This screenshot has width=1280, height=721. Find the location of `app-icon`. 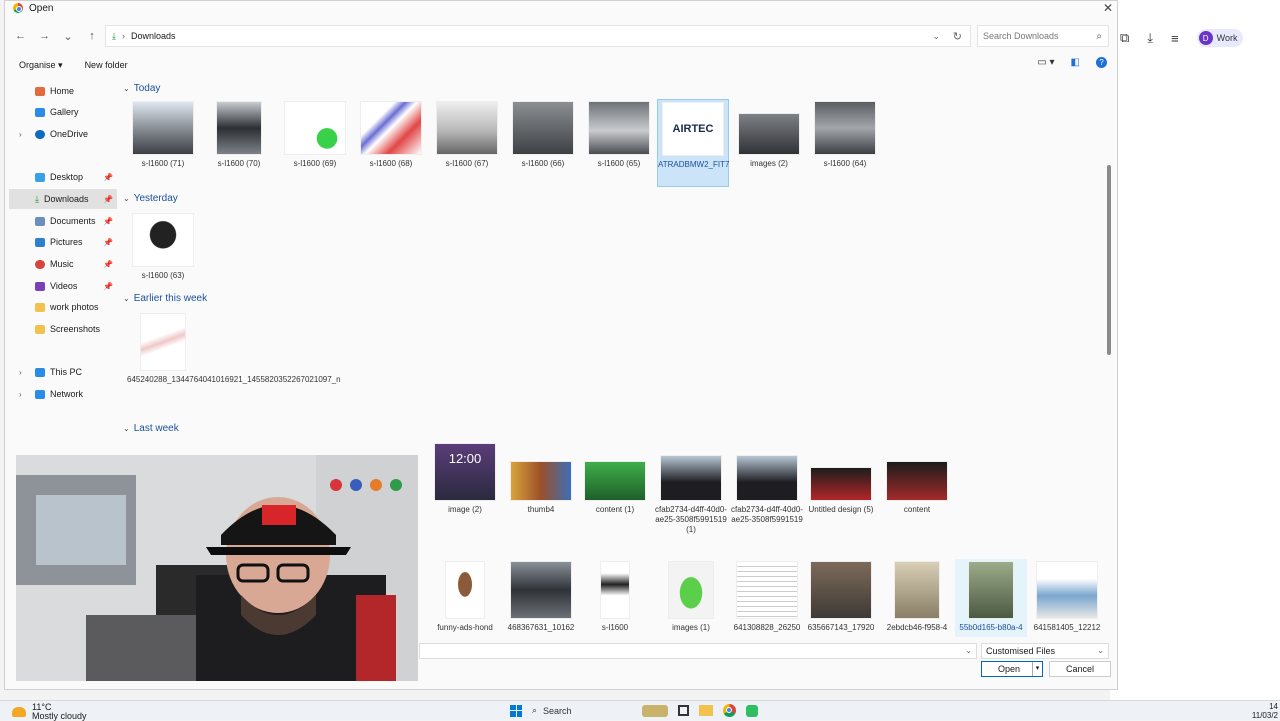

app-icon is located at coordinates (752, 710).